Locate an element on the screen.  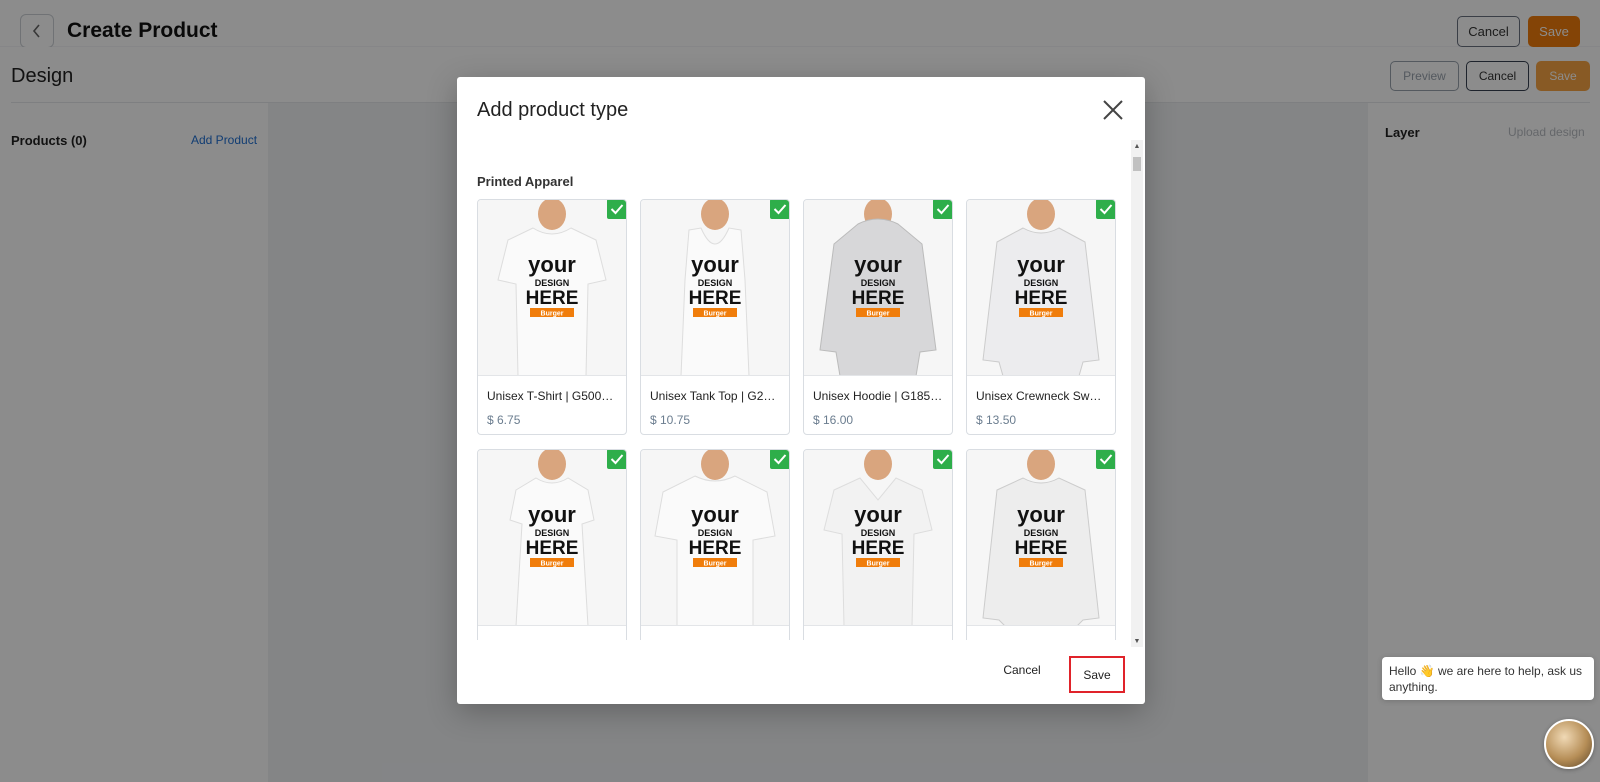
close-icon is located at coordinates (1113, 110).